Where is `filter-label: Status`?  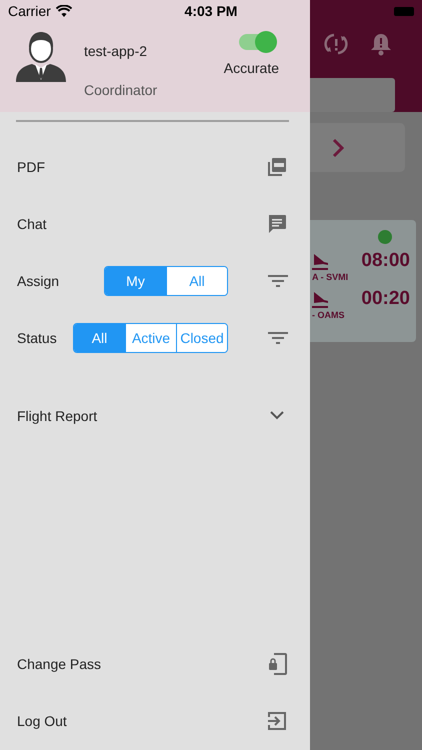 filter-label: Status is located at coordinates (37, 338).